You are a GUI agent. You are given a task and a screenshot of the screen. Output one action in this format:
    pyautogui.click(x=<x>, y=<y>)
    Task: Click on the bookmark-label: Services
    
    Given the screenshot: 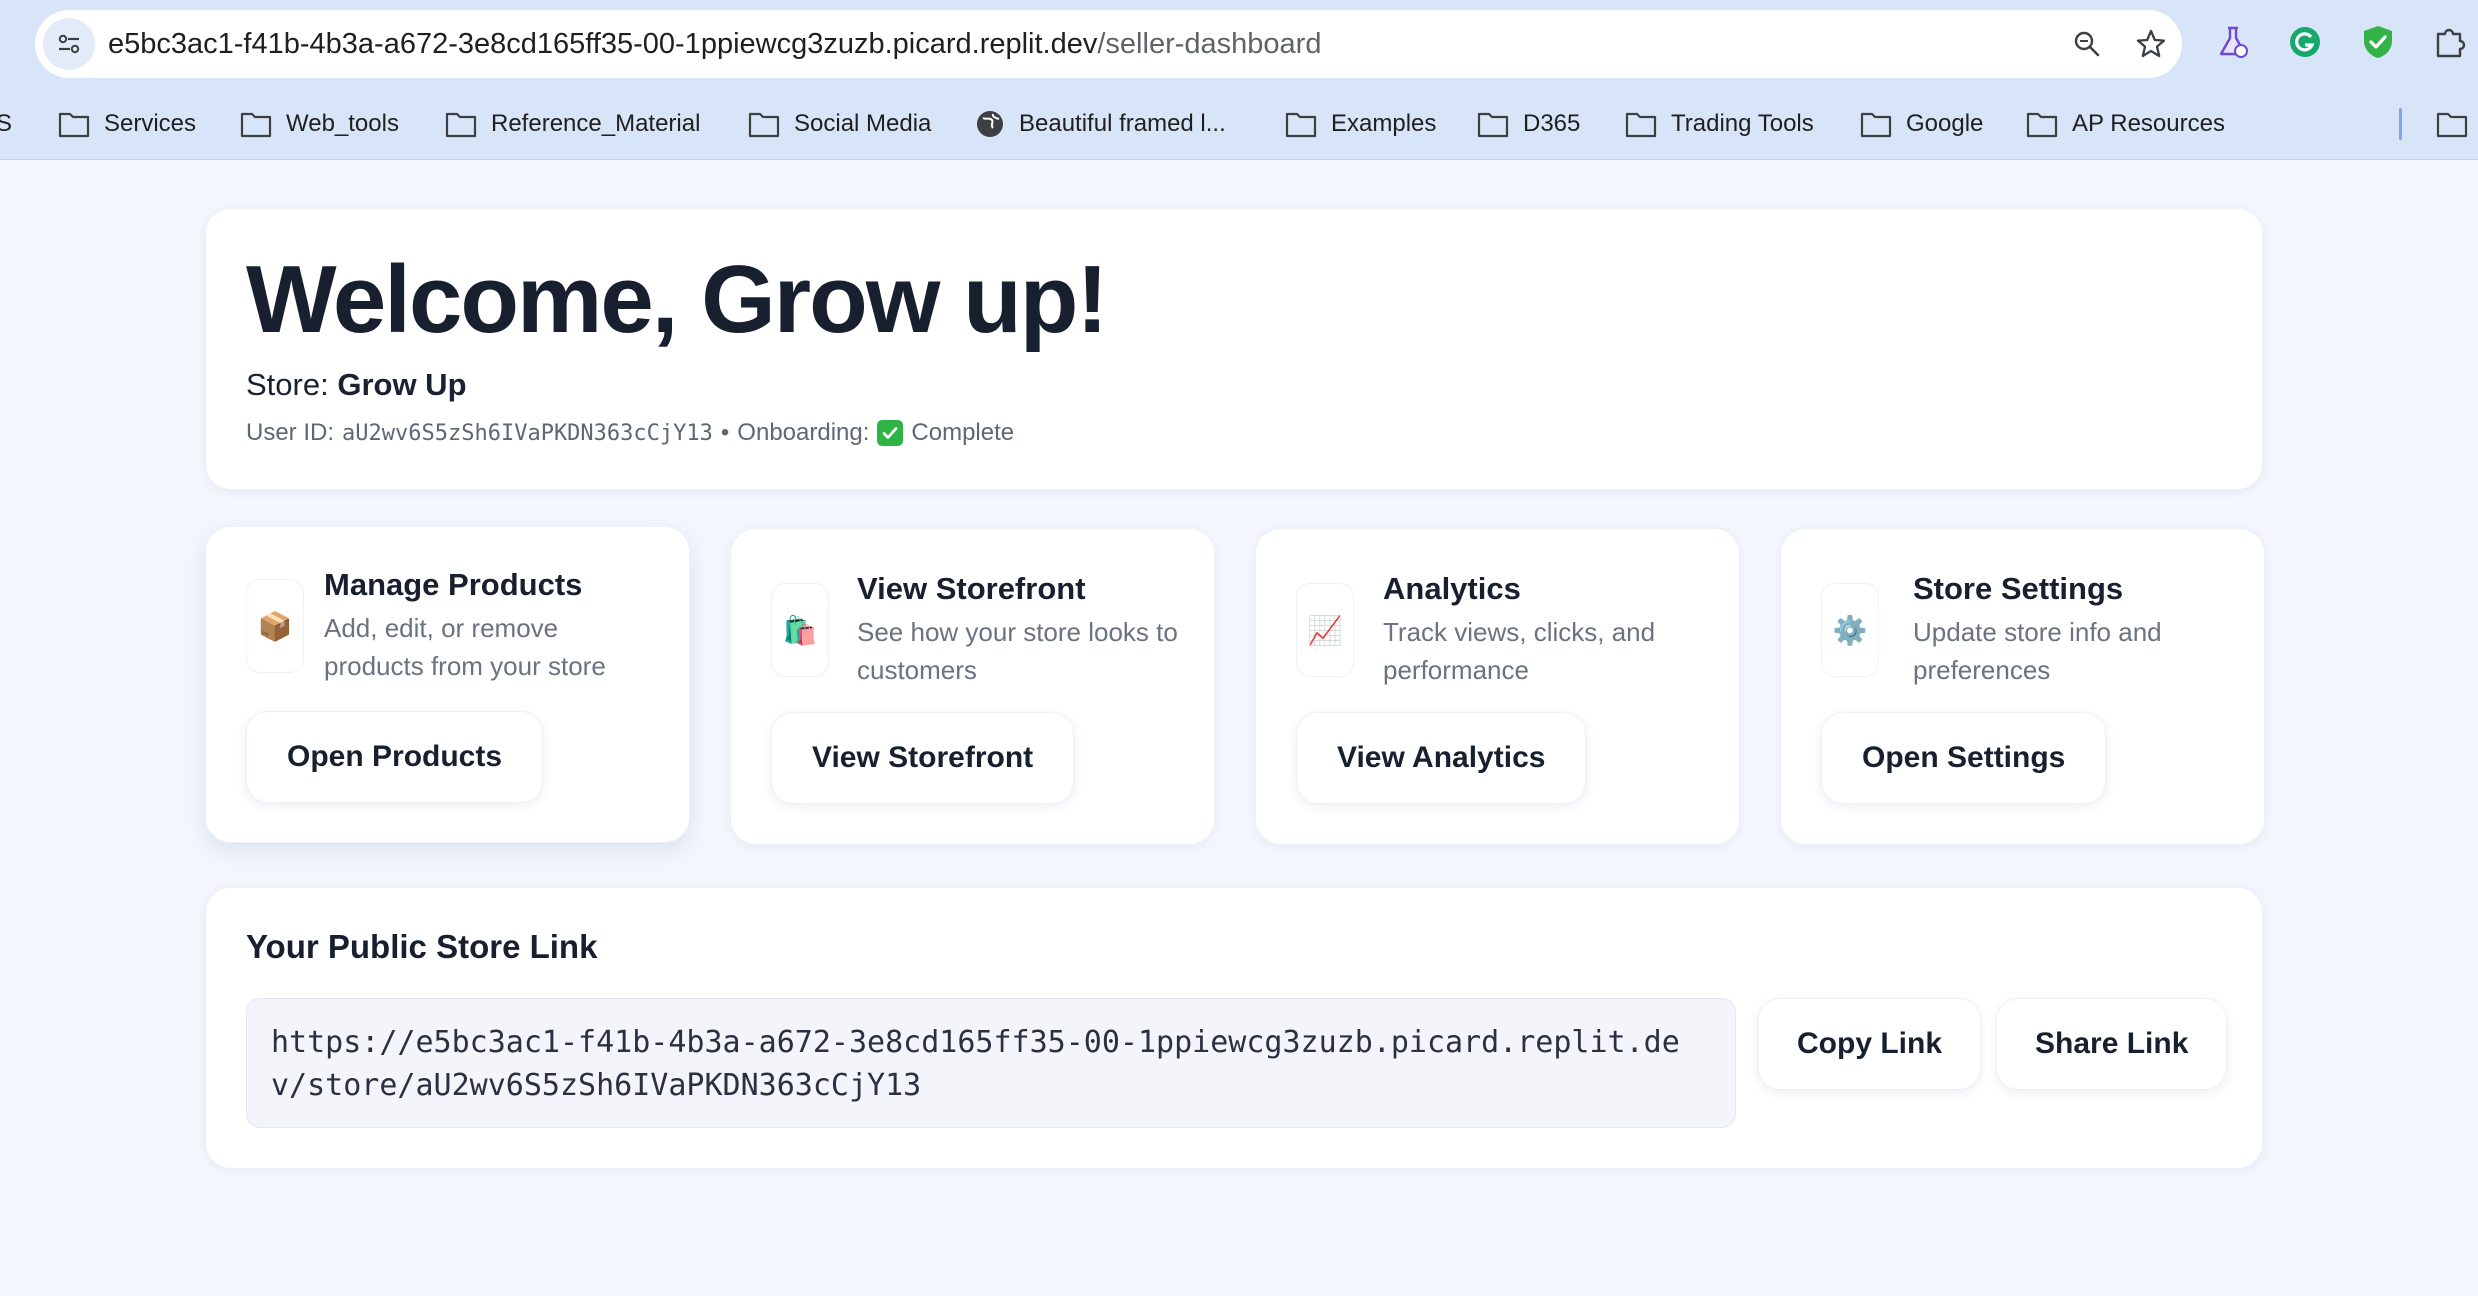 What is the action you would take?
    pyautogui.click(x=150, y=123)
    